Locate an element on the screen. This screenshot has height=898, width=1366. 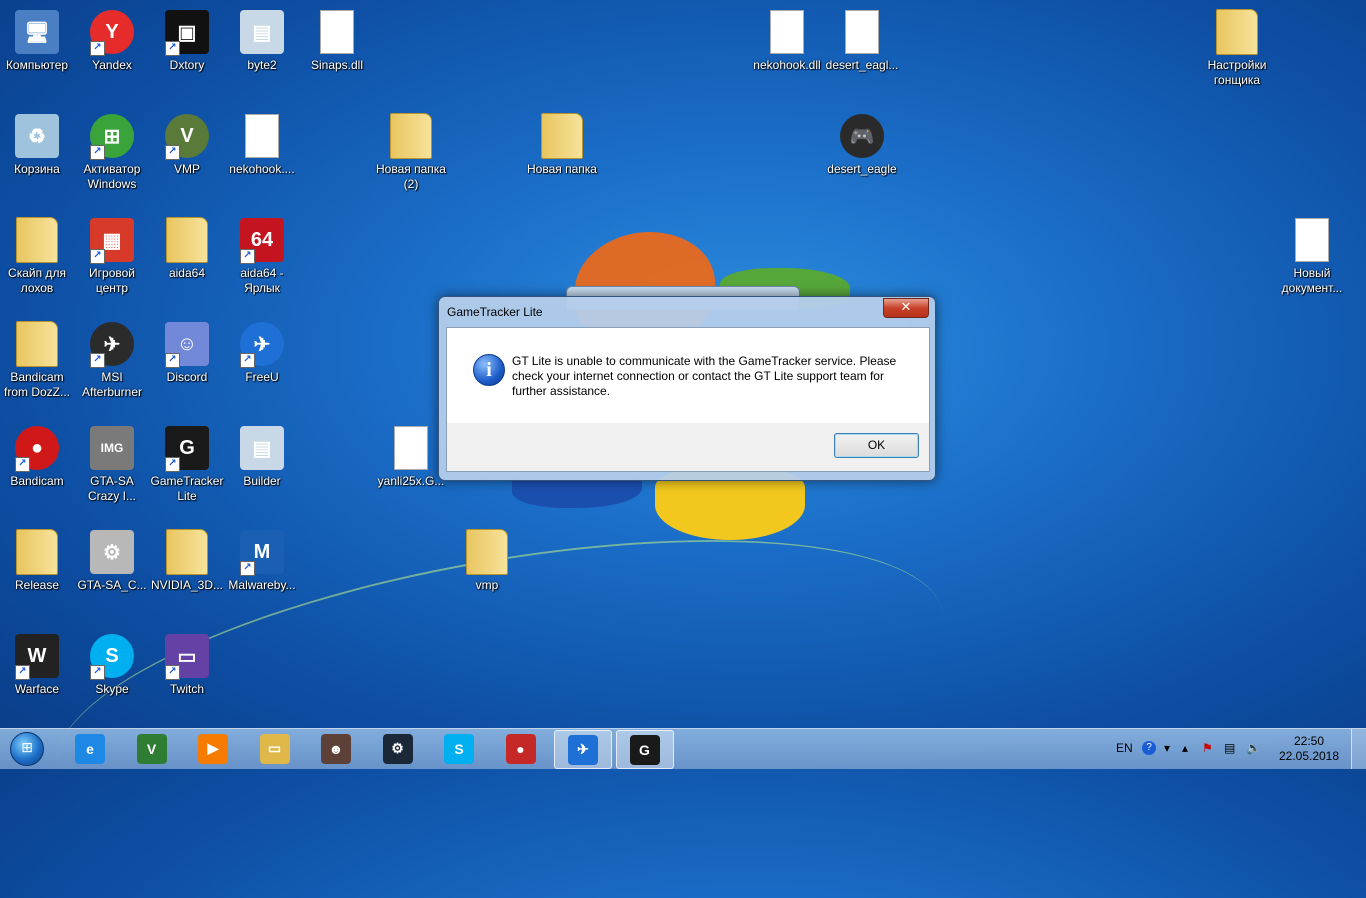
show-hidden-icons-icon: ▴ is located at coordinates (1185, 748).